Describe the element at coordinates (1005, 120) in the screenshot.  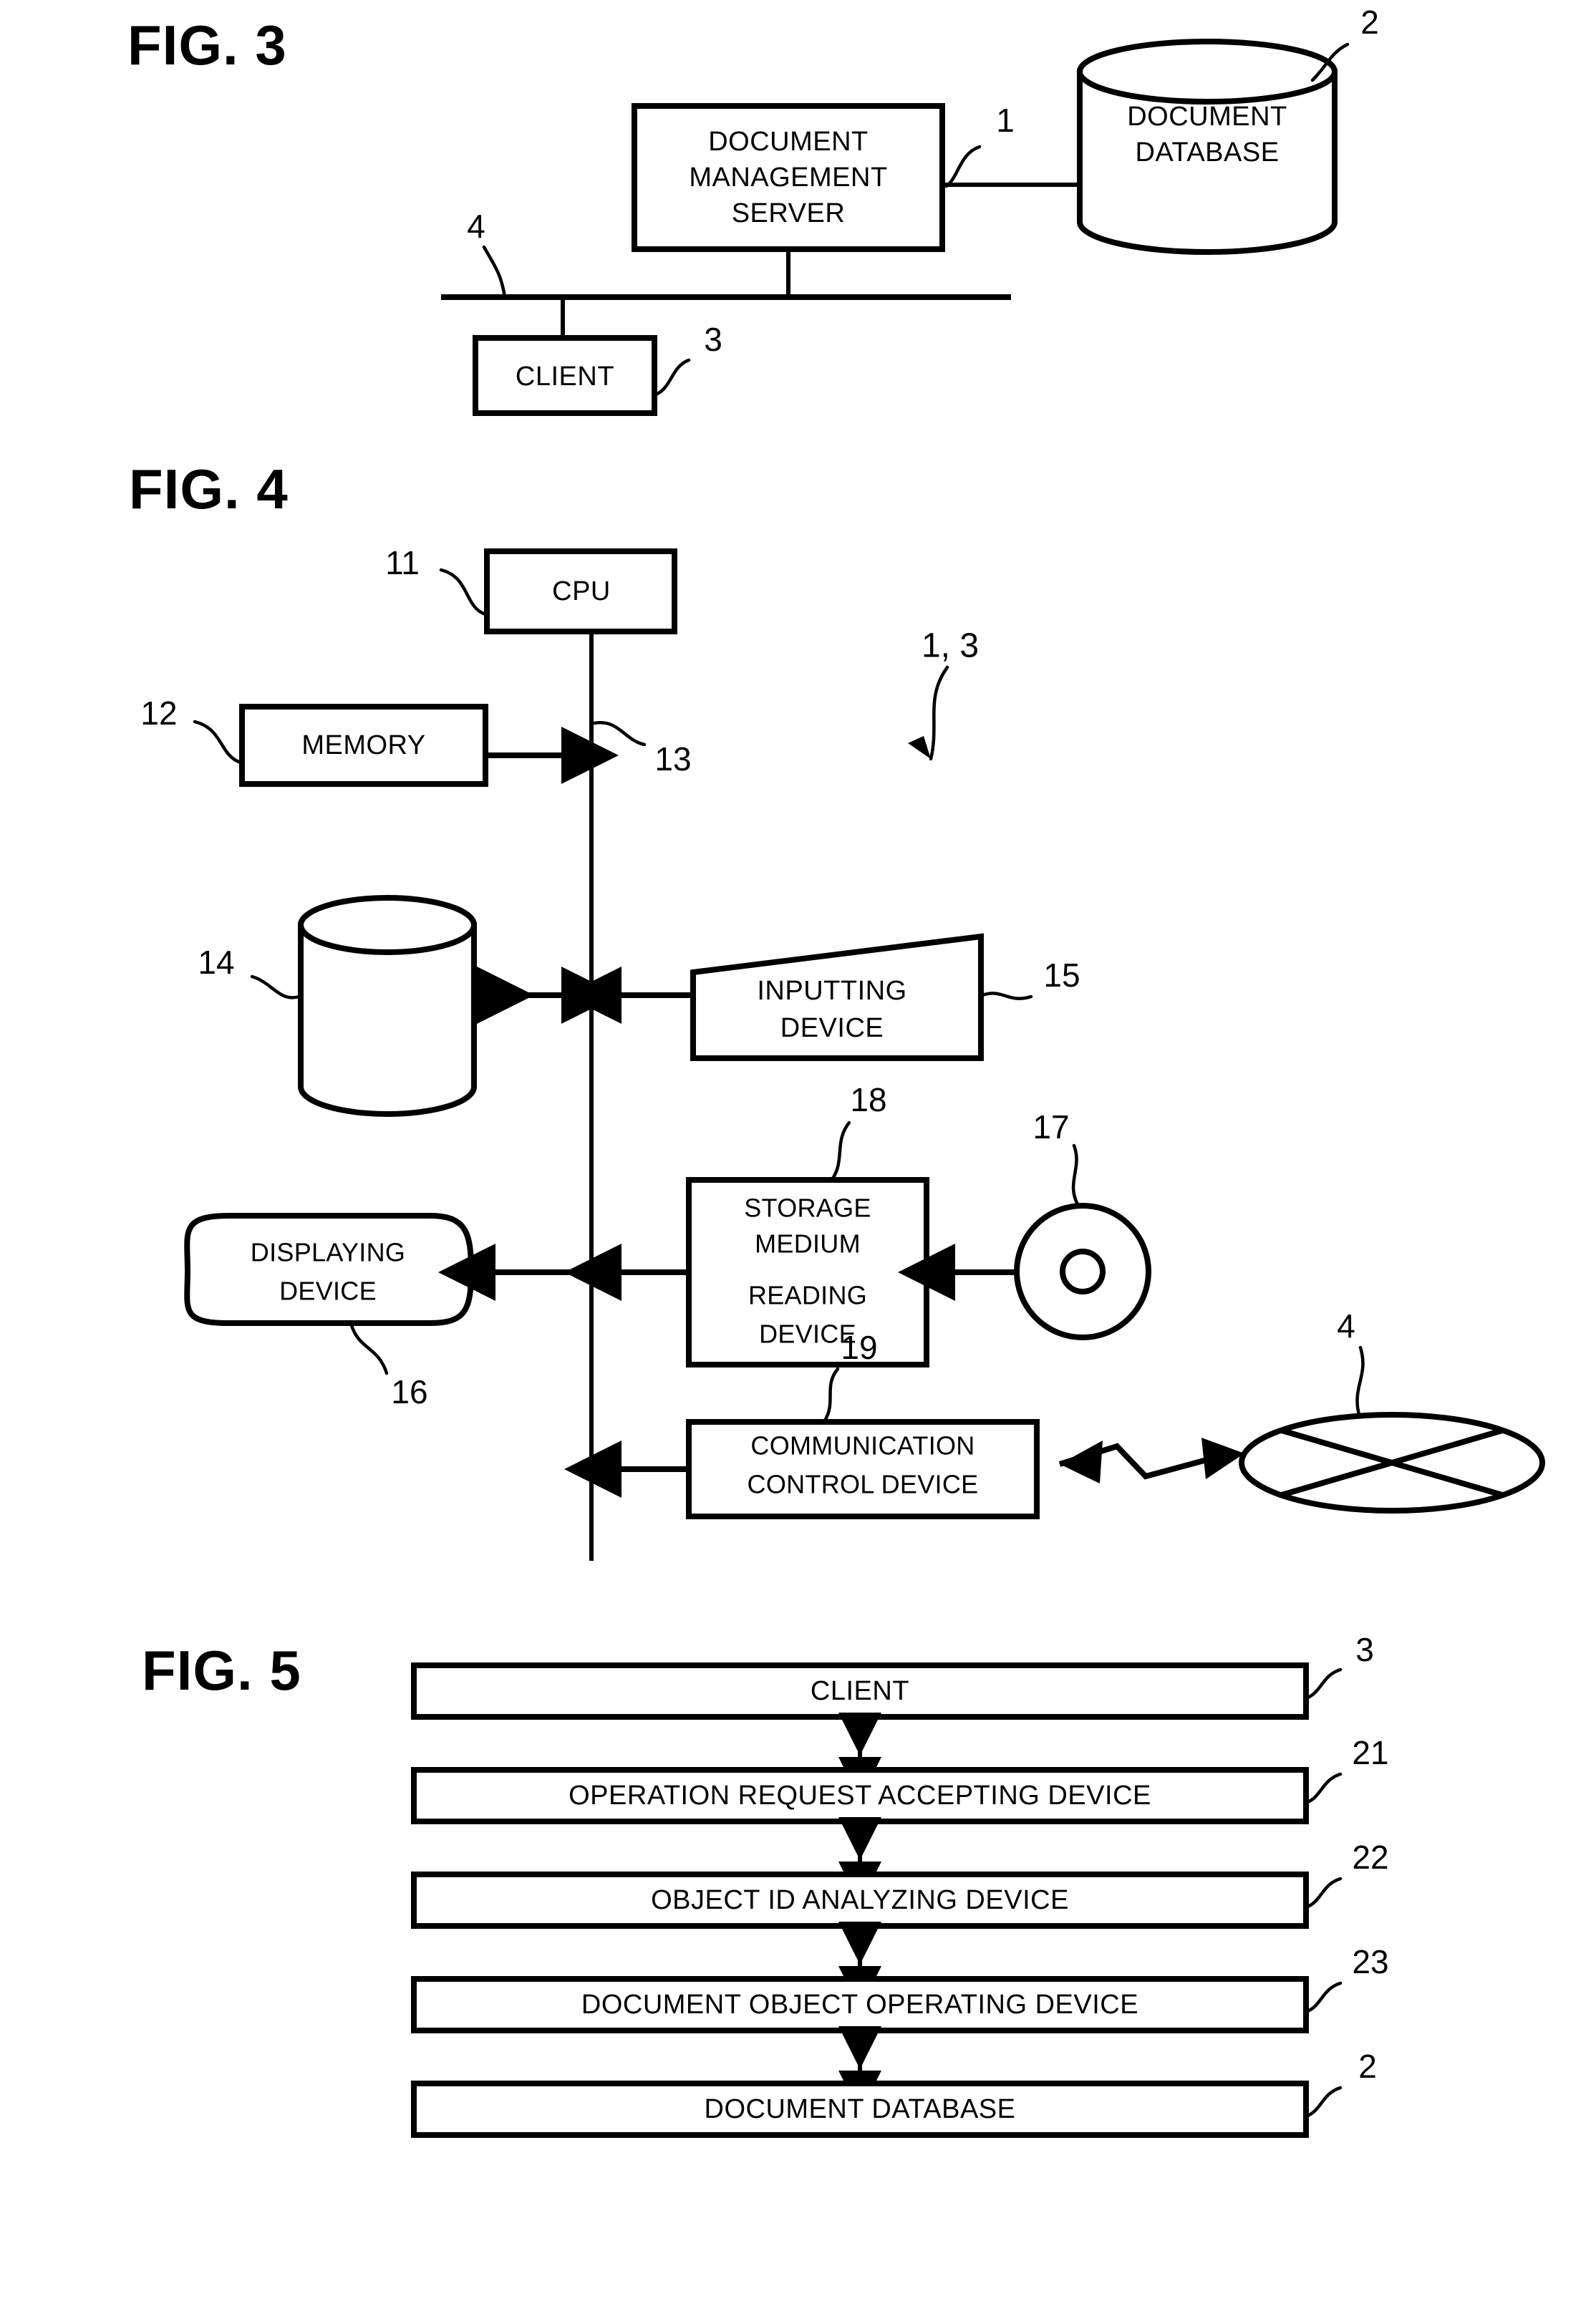
I see `fig3-server-ref: 1` at that location.